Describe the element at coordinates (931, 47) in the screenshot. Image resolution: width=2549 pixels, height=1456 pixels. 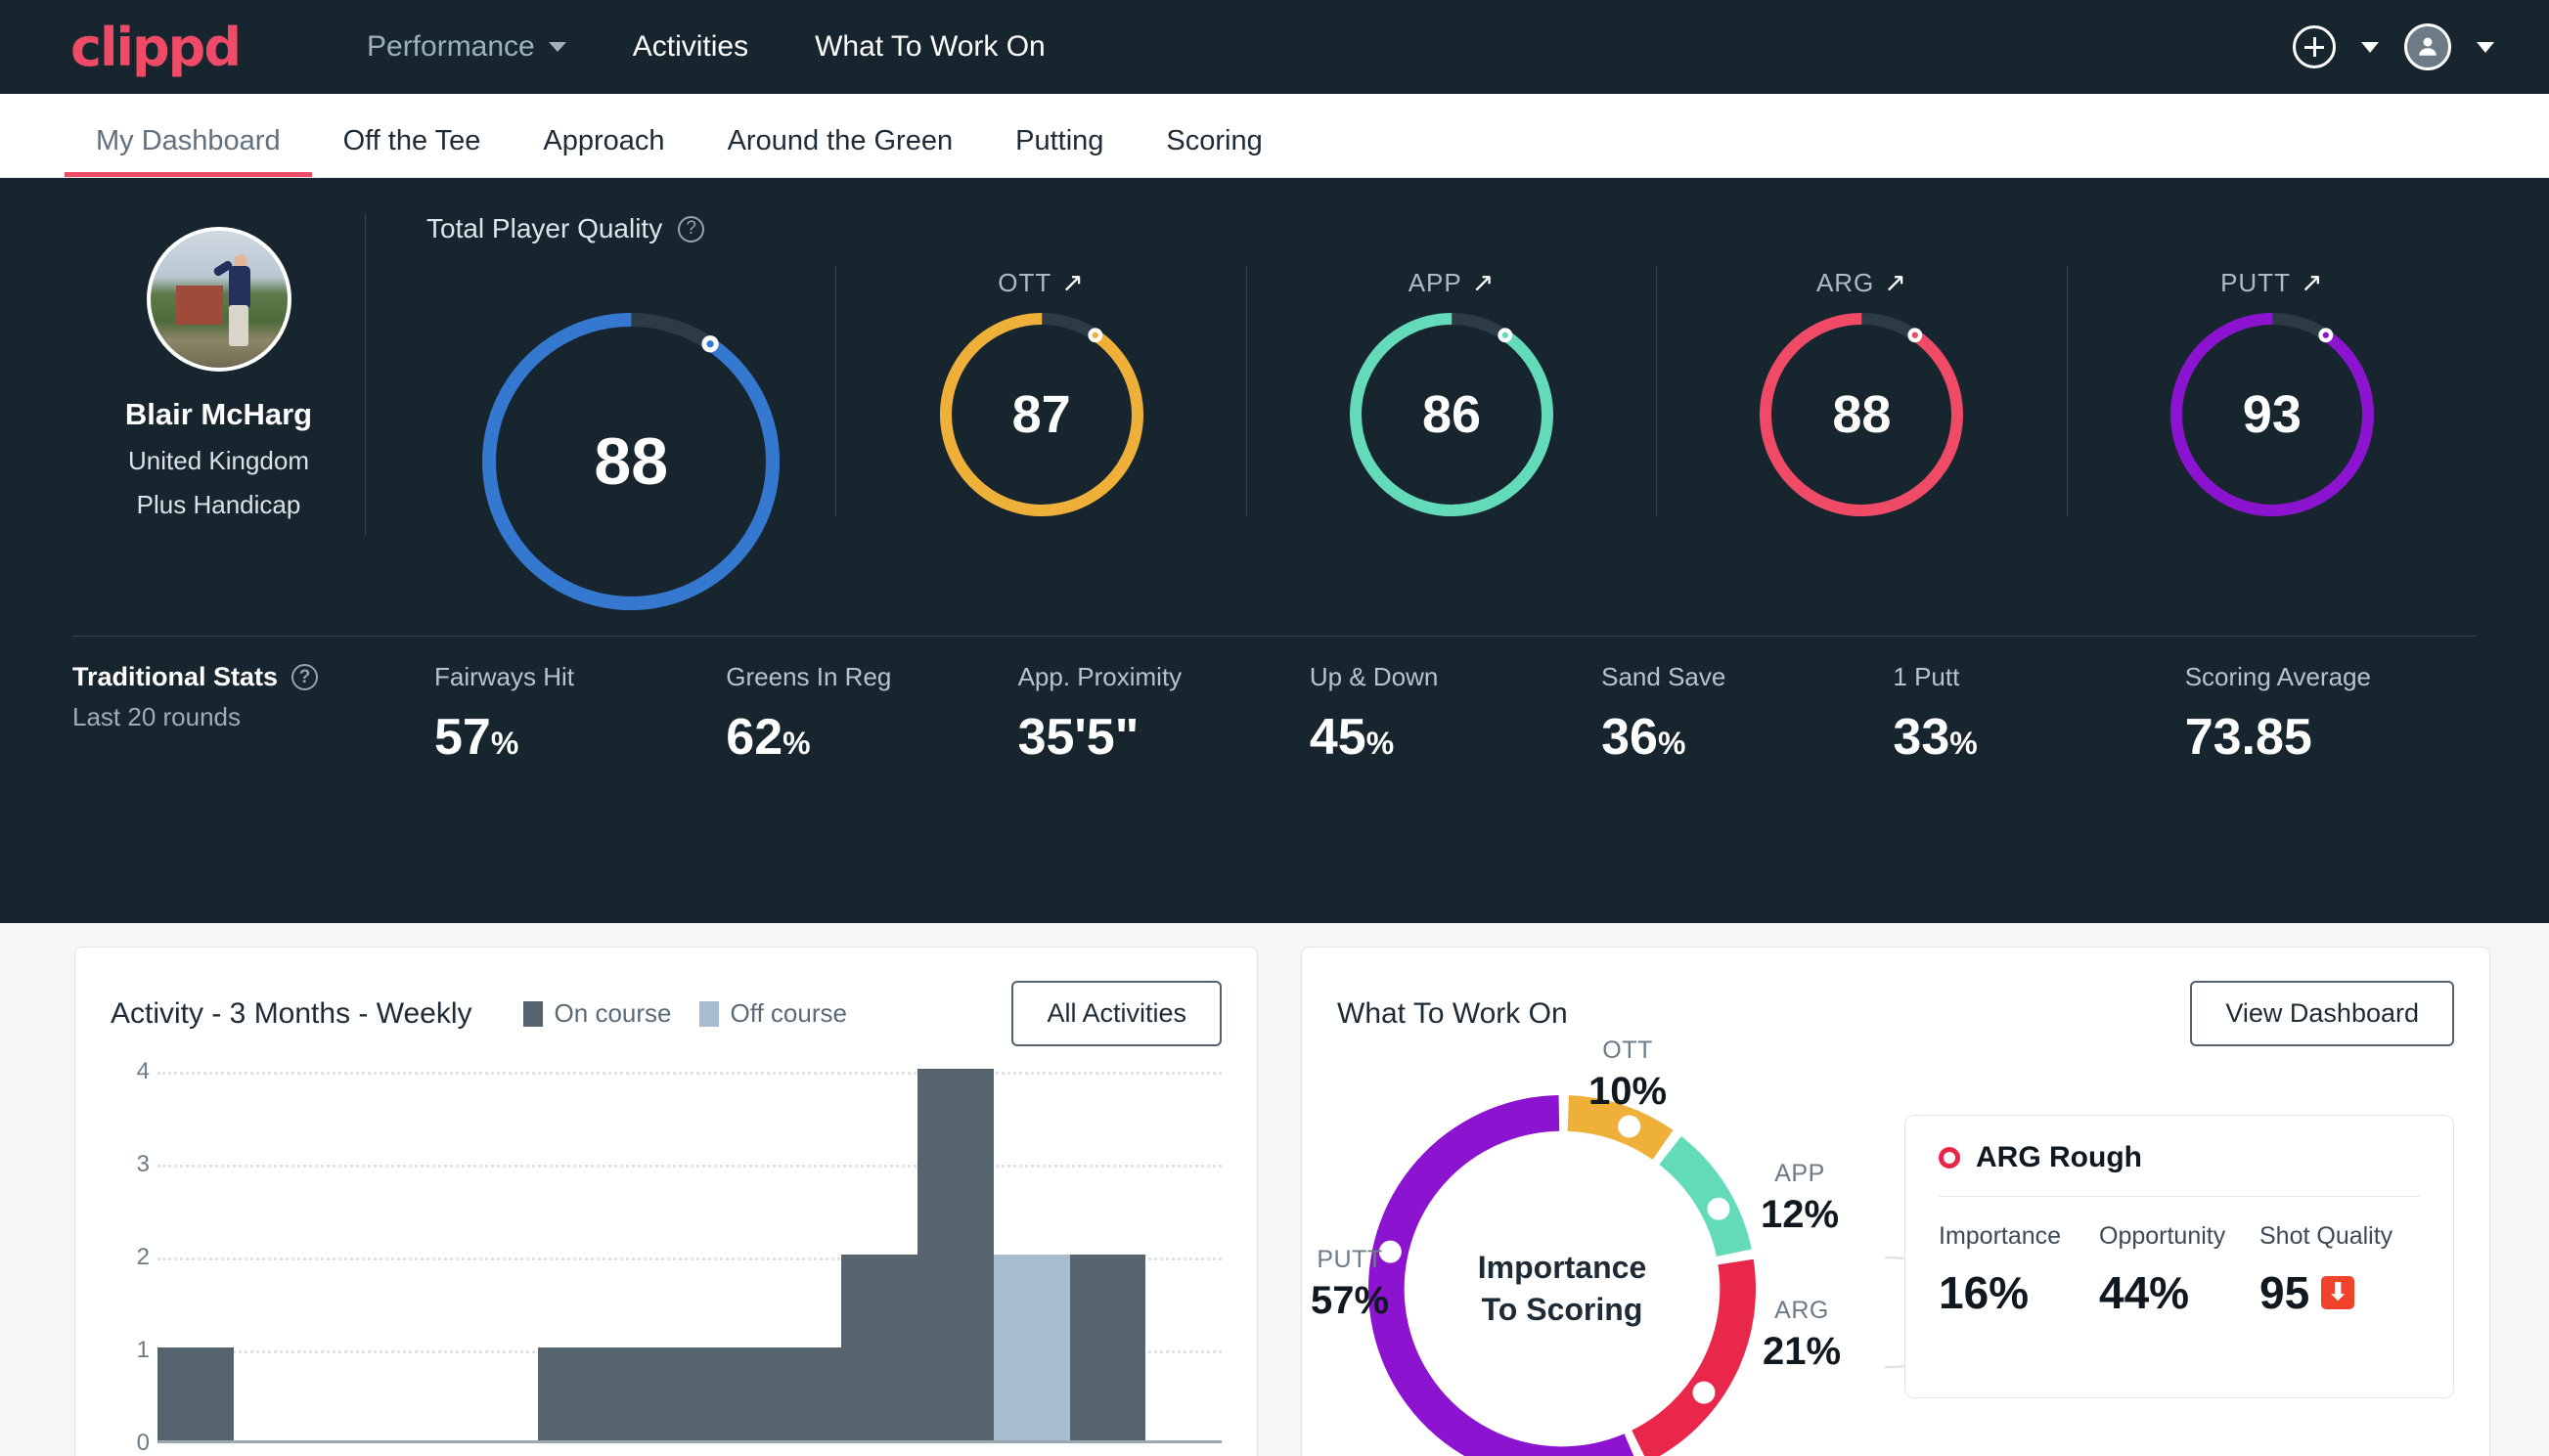
I see `nav-item-what-to-work-on: What To Work On` at that location.